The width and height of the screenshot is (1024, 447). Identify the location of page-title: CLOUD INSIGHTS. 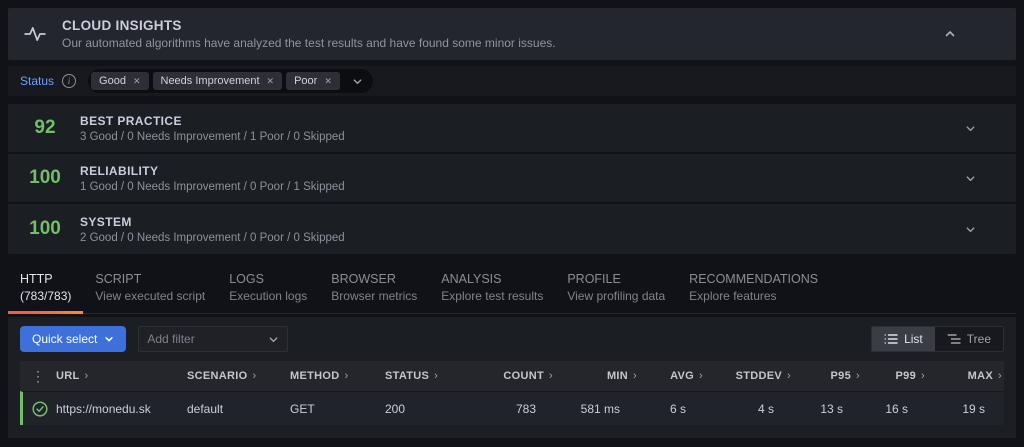
(122, 25).